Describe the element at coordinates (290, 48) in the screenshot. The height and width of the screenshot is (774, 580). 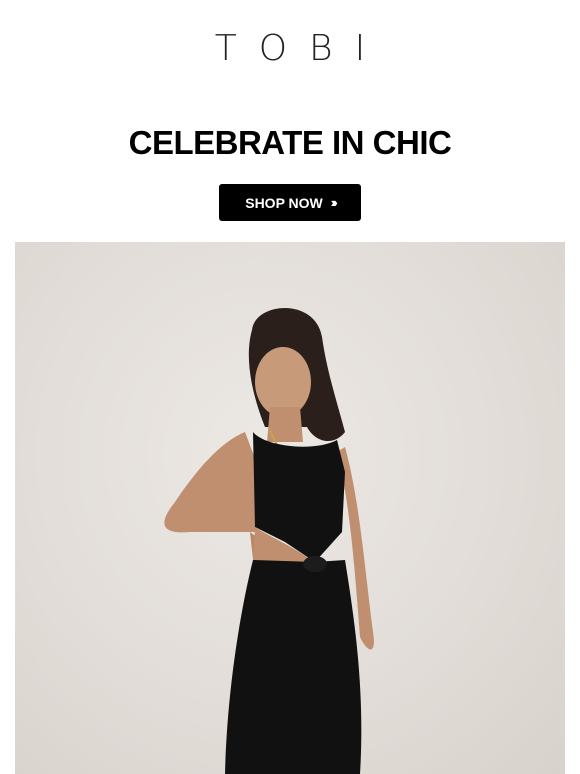
I see `brand-logo: TOBI` at that location.